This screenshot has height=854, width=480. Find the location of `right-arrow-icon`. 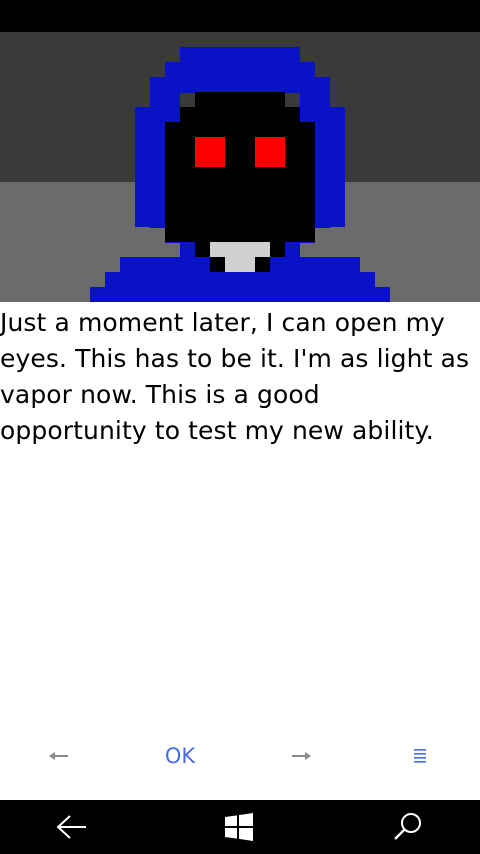

right-arrow-icon is located at coordinates (301, 756).